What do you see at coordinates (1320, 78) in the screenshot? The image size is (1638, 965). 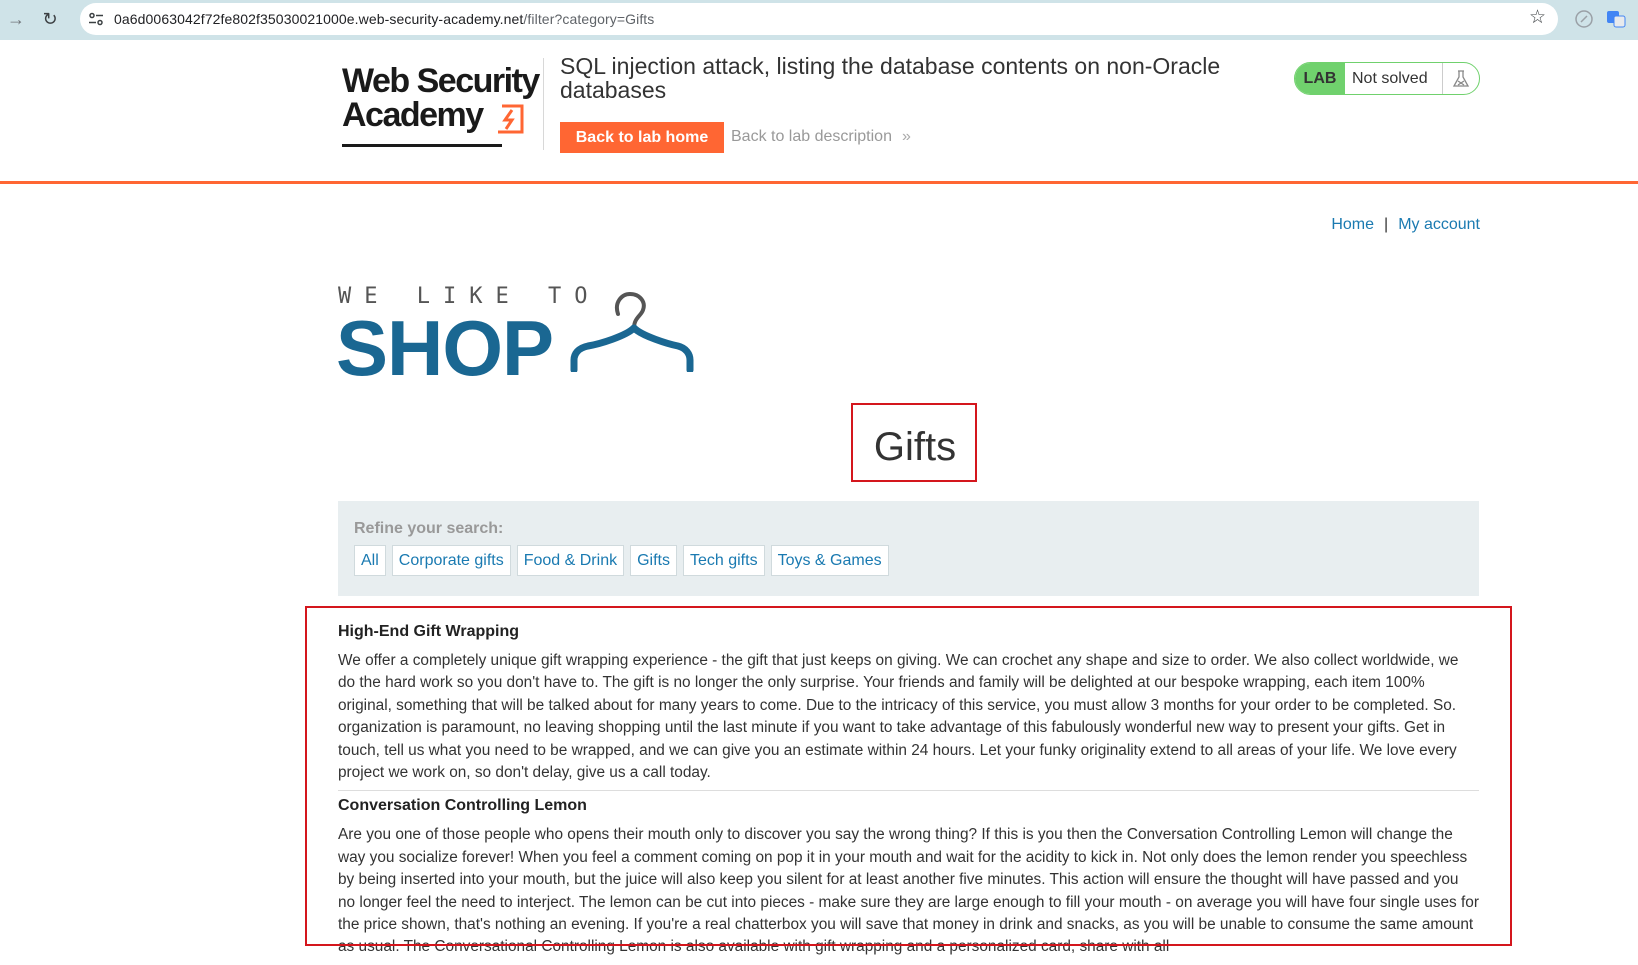 I see `lab-badge: LAB` at bounding box center [1320, 78].